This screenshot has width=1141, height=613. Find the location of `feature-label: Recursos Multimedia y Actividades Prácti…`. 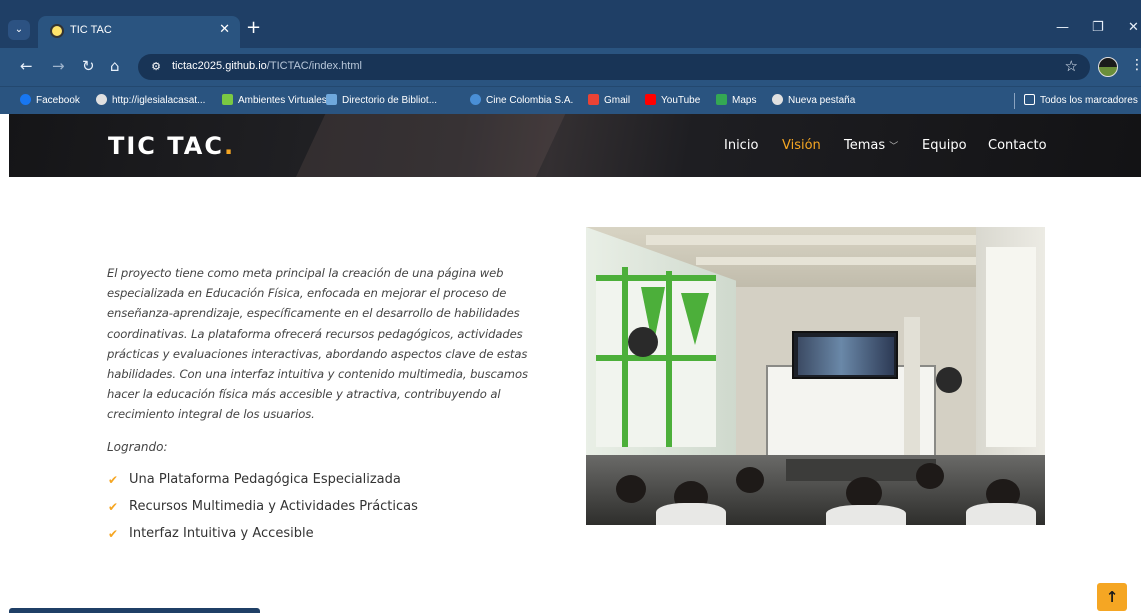

feature-label: Recursos Multimedia y Actividades Prácti… is located at coordinates (273, 506).